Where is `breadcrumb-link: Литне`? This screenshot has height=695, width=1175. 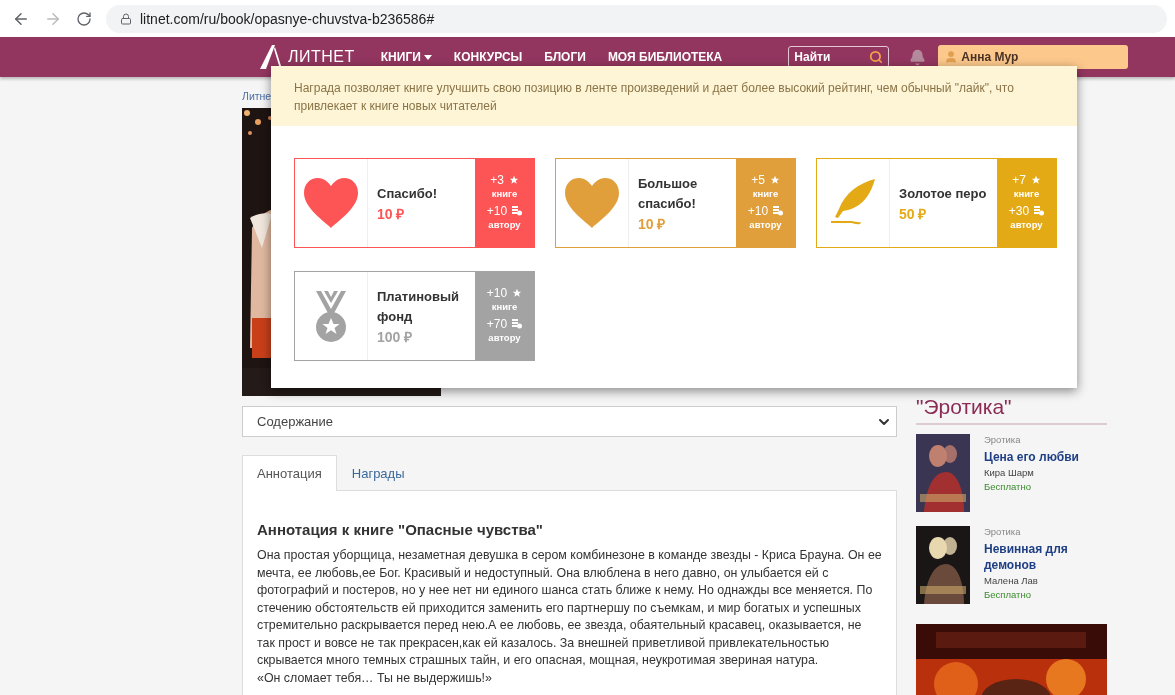
breadcrumb-link: Литне is located at coordinates (257, 96).